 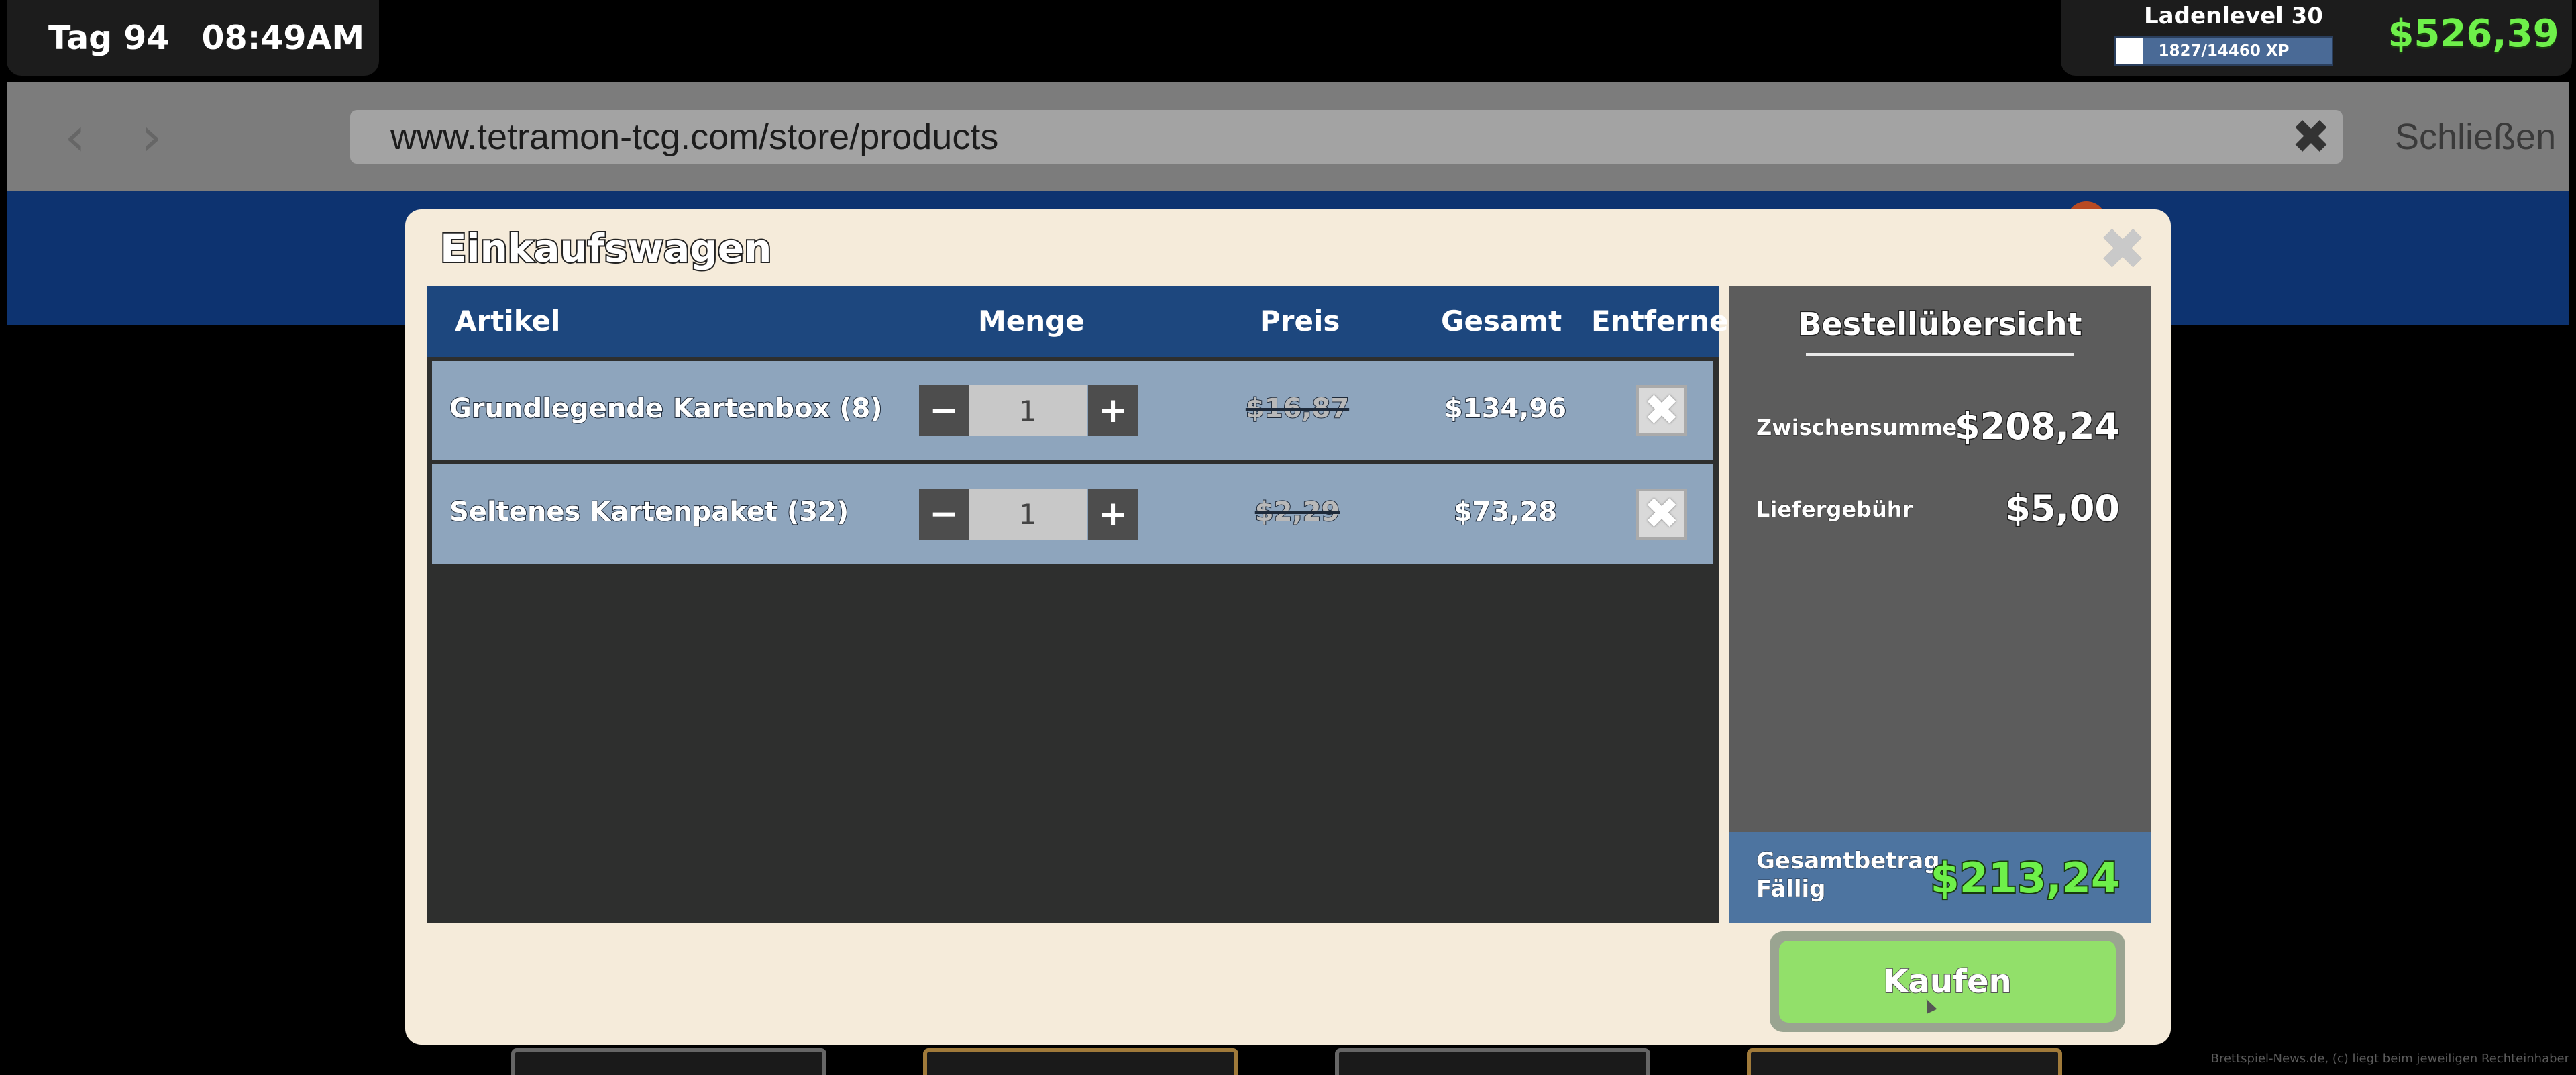 What do you see at coordinates (649, 512) in the screenshot?
I see `item-name: Seltenes Kartenpaket (32)` at bounding box center [649, 512].